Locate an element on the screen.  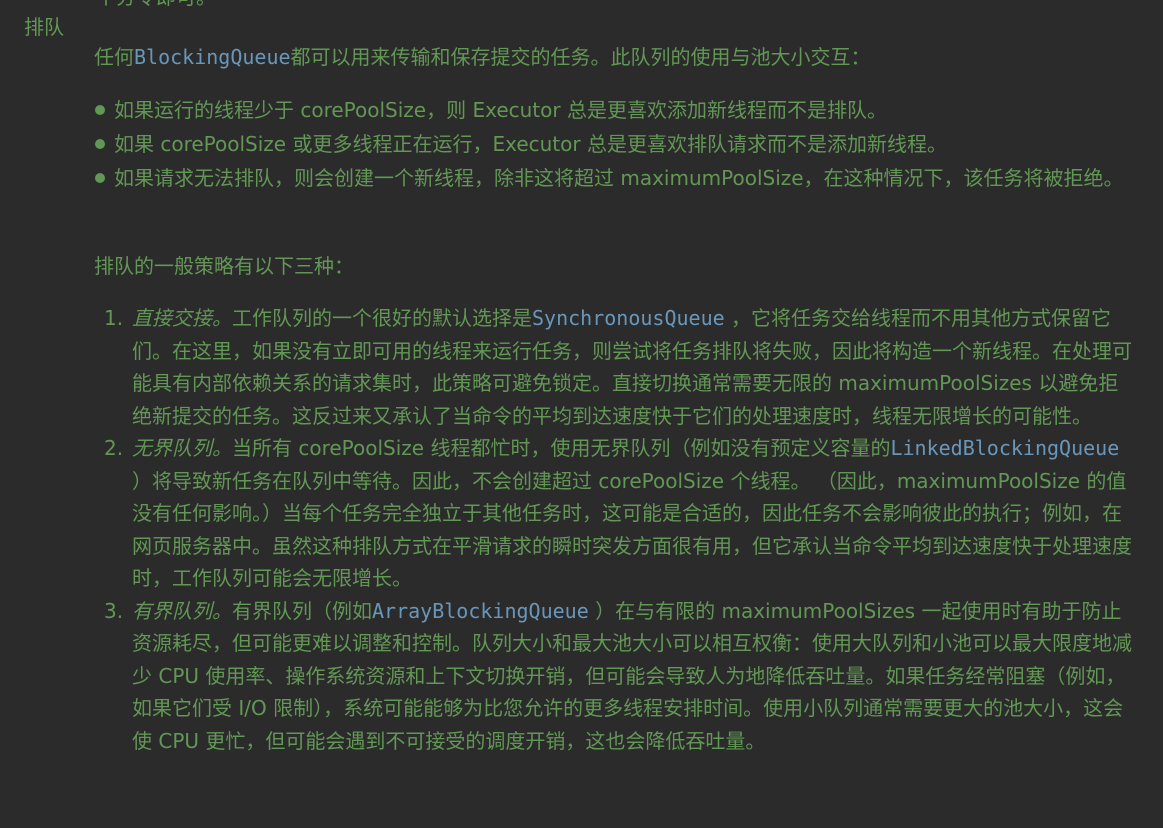
intro-prefix: 任何 is located at coordinates (114, 57).